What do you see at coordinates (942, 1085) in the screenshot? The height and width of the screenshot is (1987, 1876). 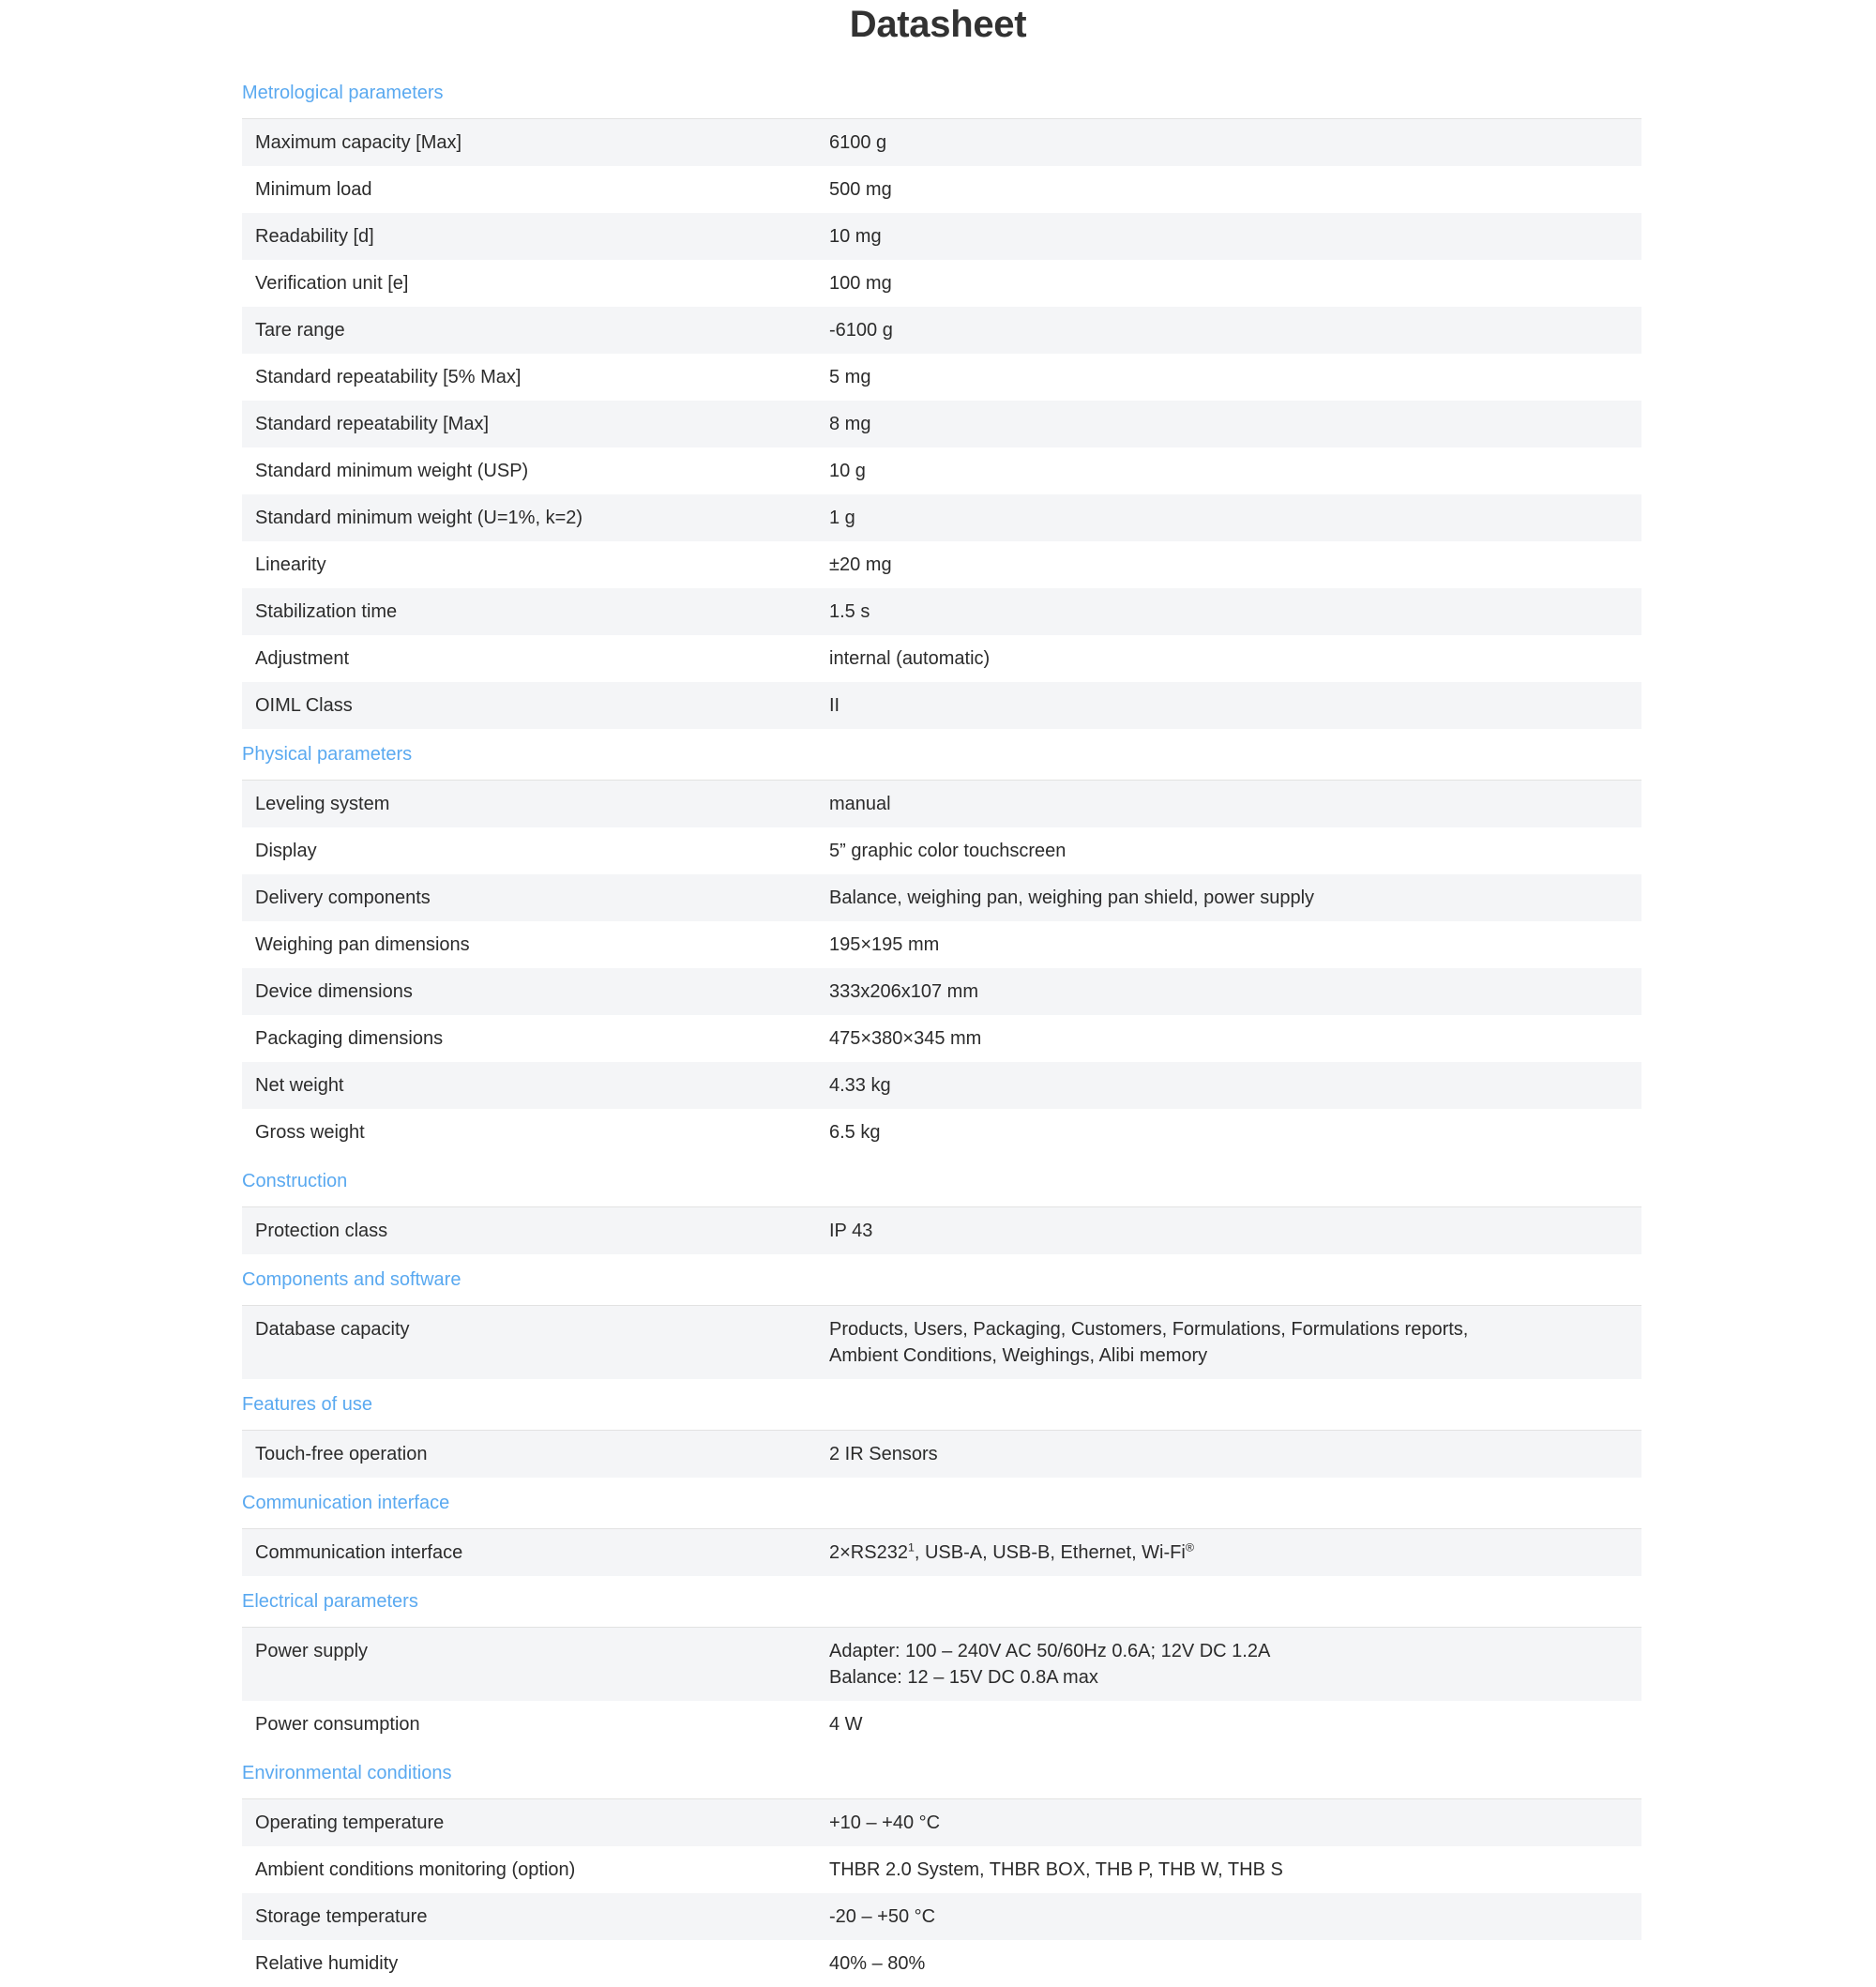 I see `table-row: Net weight 4.33 kg` at bounding box center [942, 1085].